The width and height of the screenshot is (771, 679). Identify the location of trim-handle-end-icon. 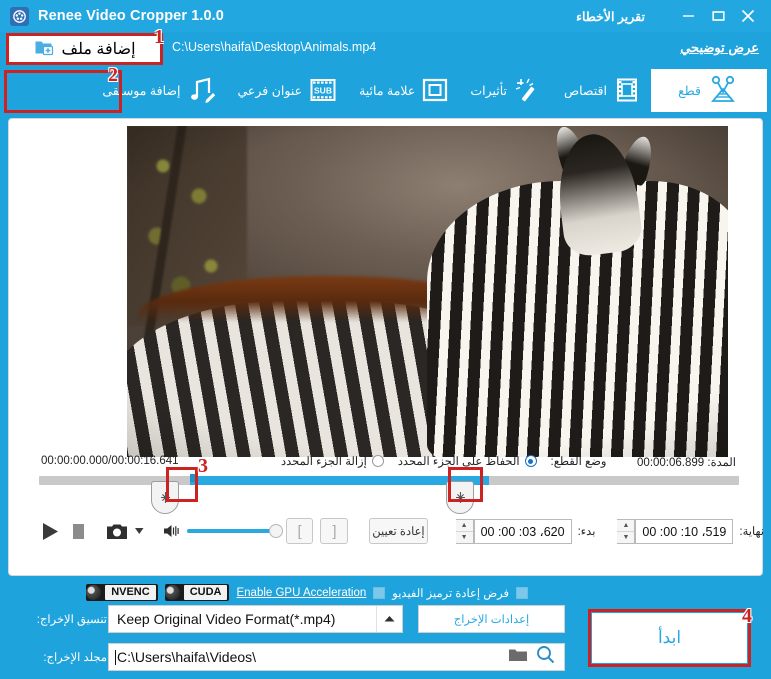
(460, 497).